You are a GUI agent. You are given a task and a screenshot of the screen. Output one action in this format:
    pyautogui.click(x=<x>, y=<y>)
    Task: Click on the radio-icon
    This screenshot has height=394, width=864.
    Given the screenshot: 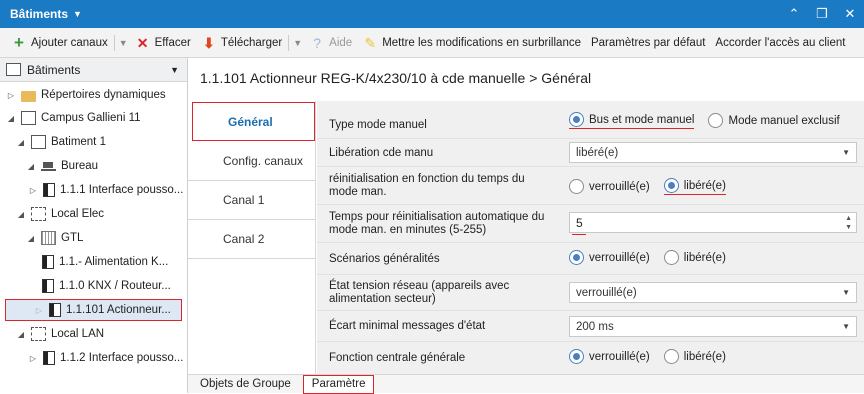 What is the action you would take?
    pyautogui.click(x=671, y=356)
    